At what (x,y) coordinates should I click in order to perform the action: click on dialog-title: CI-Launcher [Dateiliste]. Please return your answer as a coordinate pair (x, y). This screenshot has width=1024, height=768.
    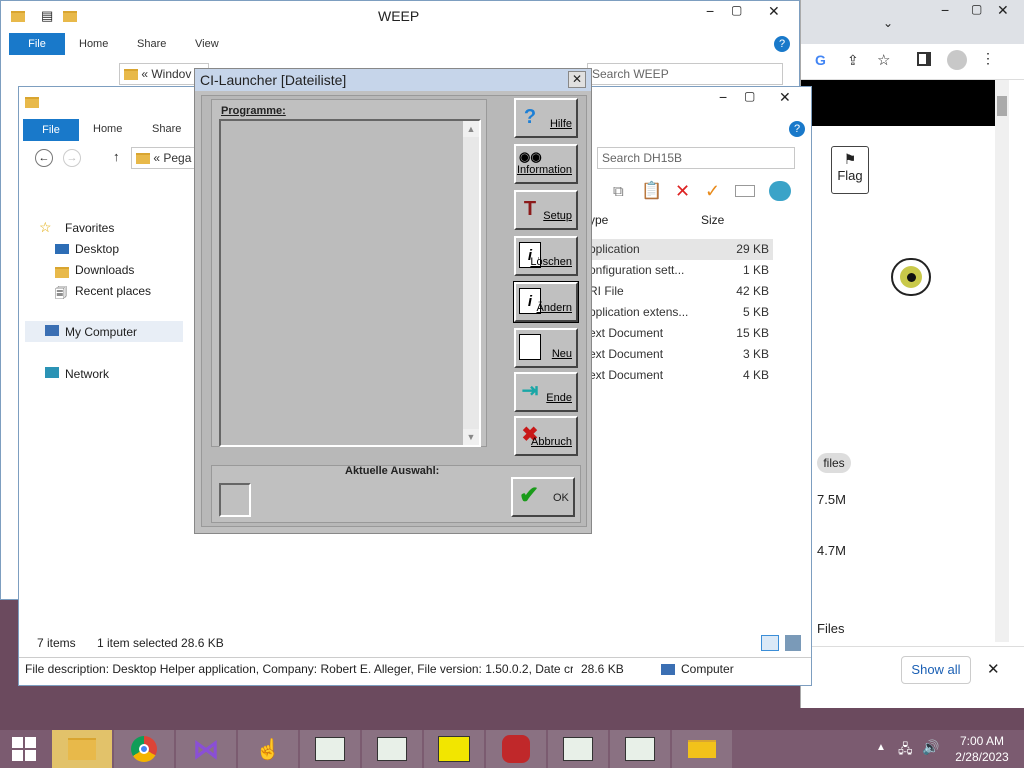
    Looking at the image, I should click on (273, 80).